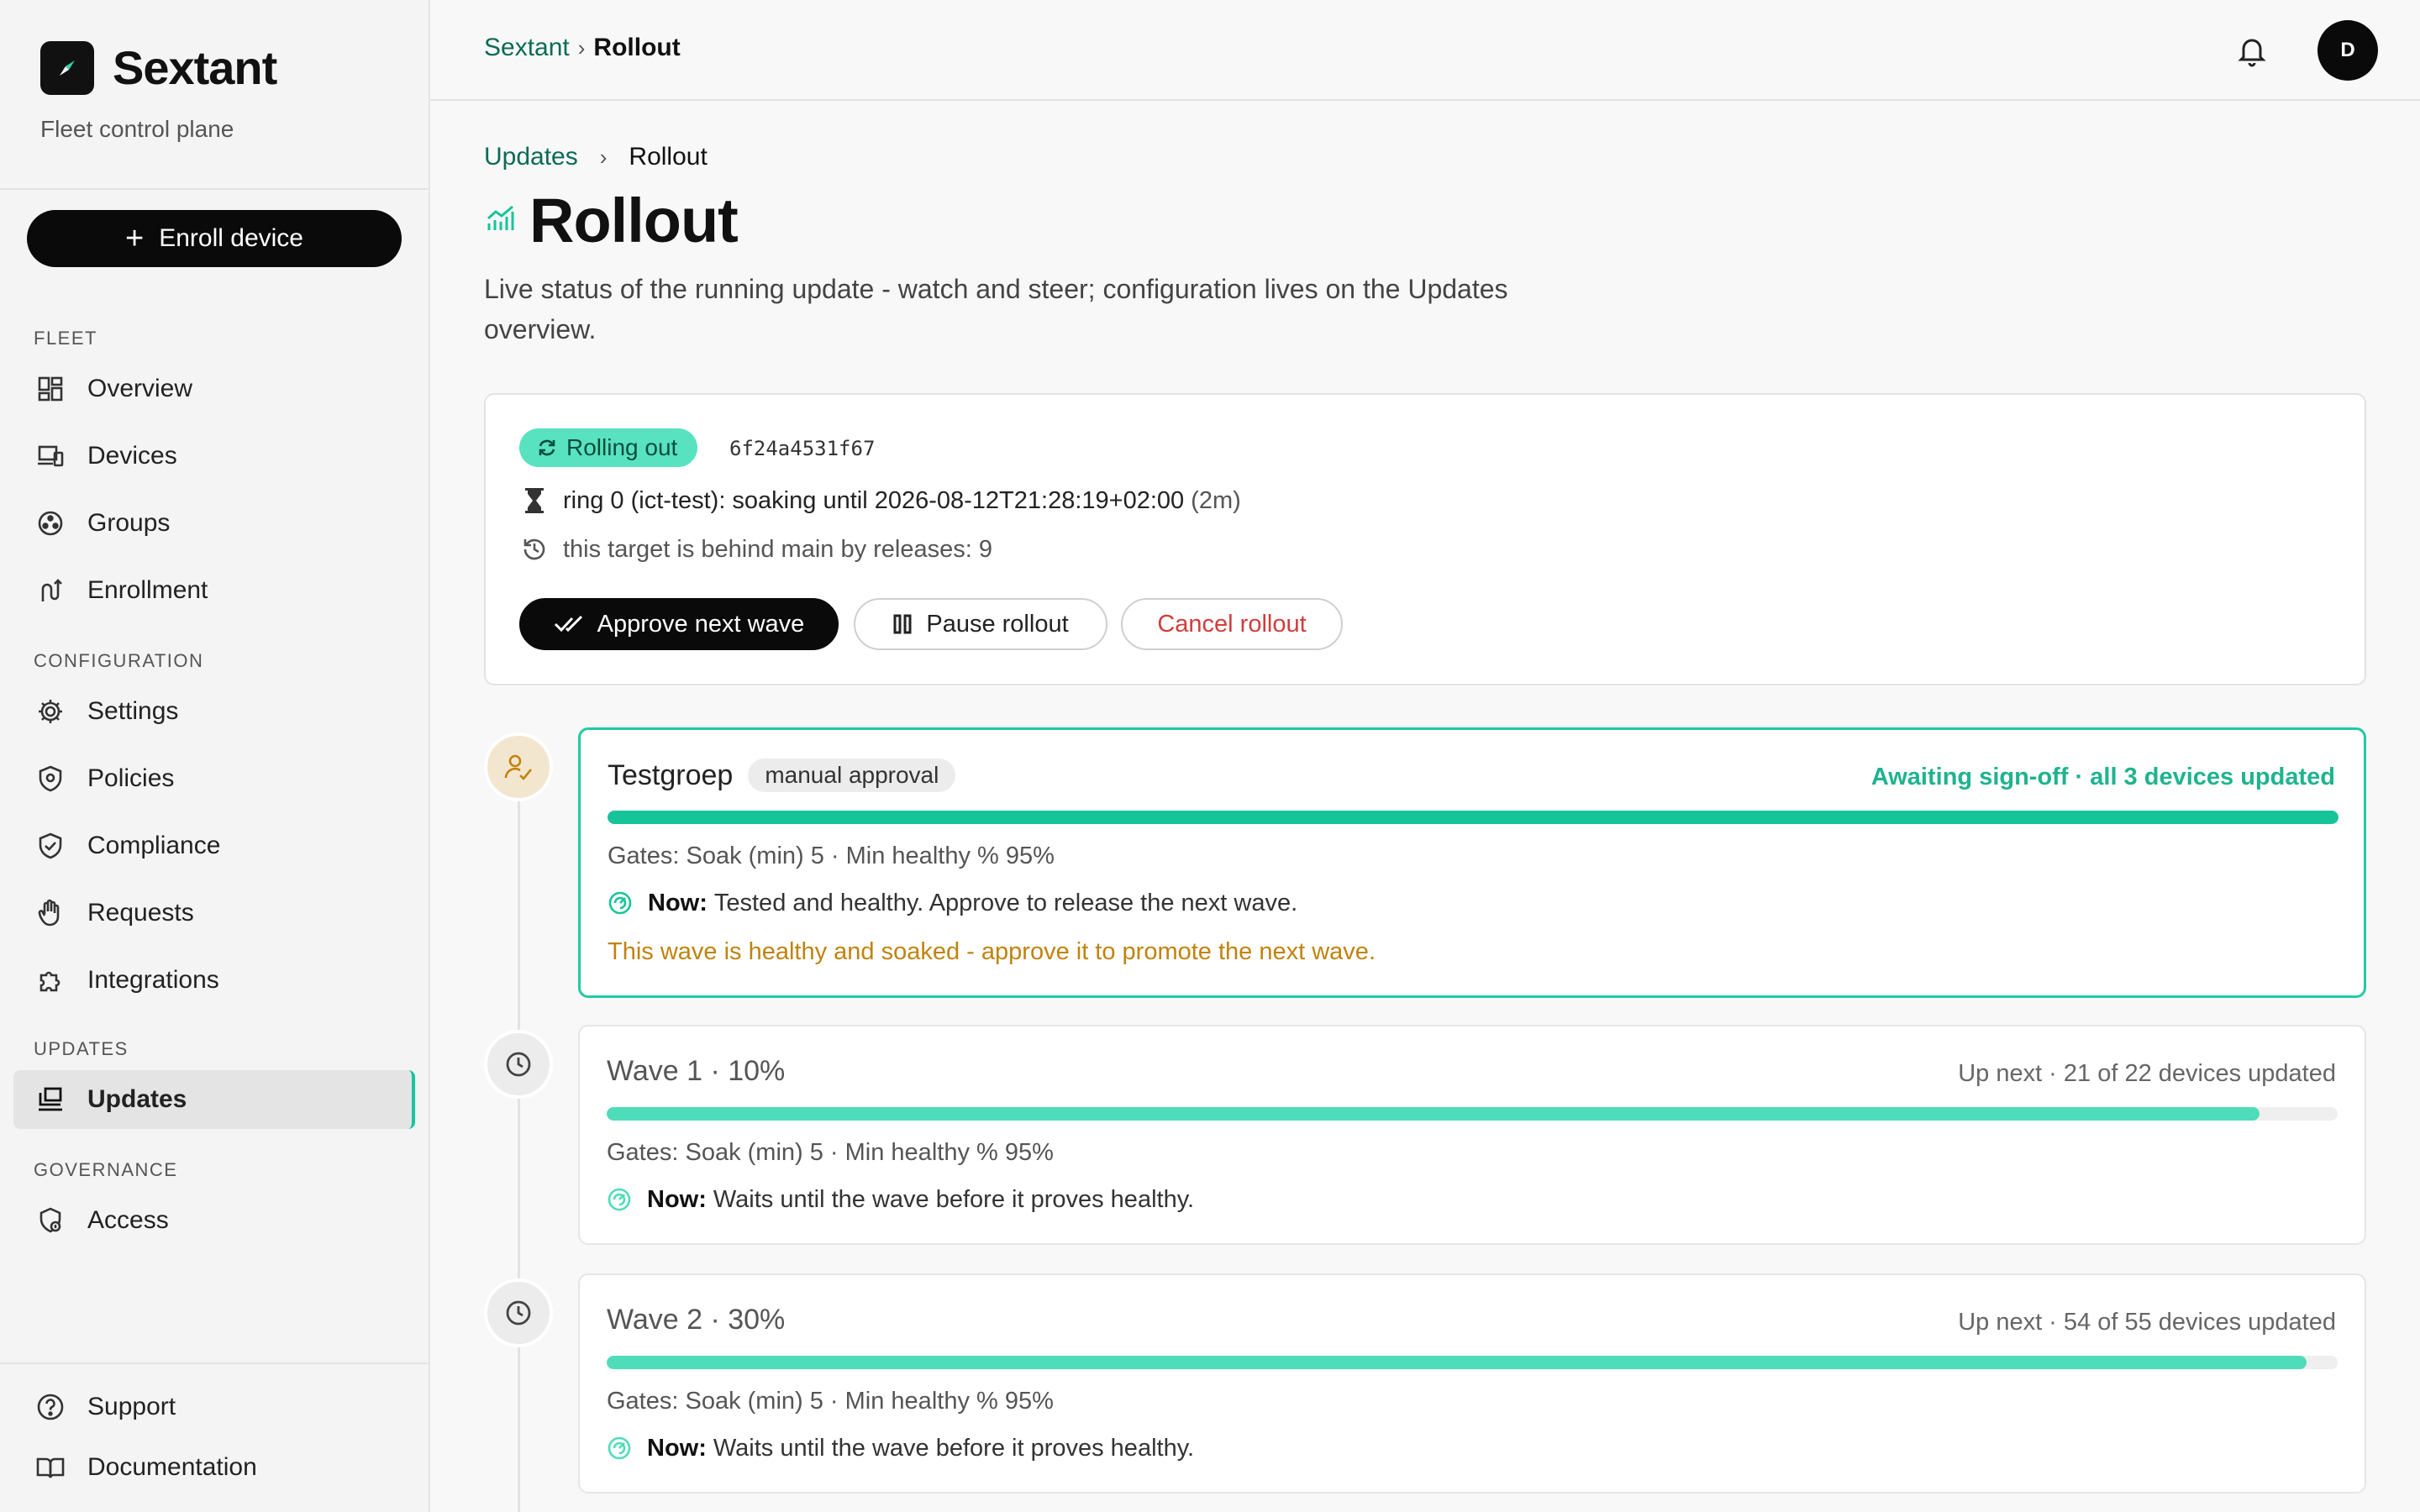 This screenshot has width=2420, height=1512. Describe the element at coordinates (51, 590) in the screenshot. I see `enrollment-icon` at that location.